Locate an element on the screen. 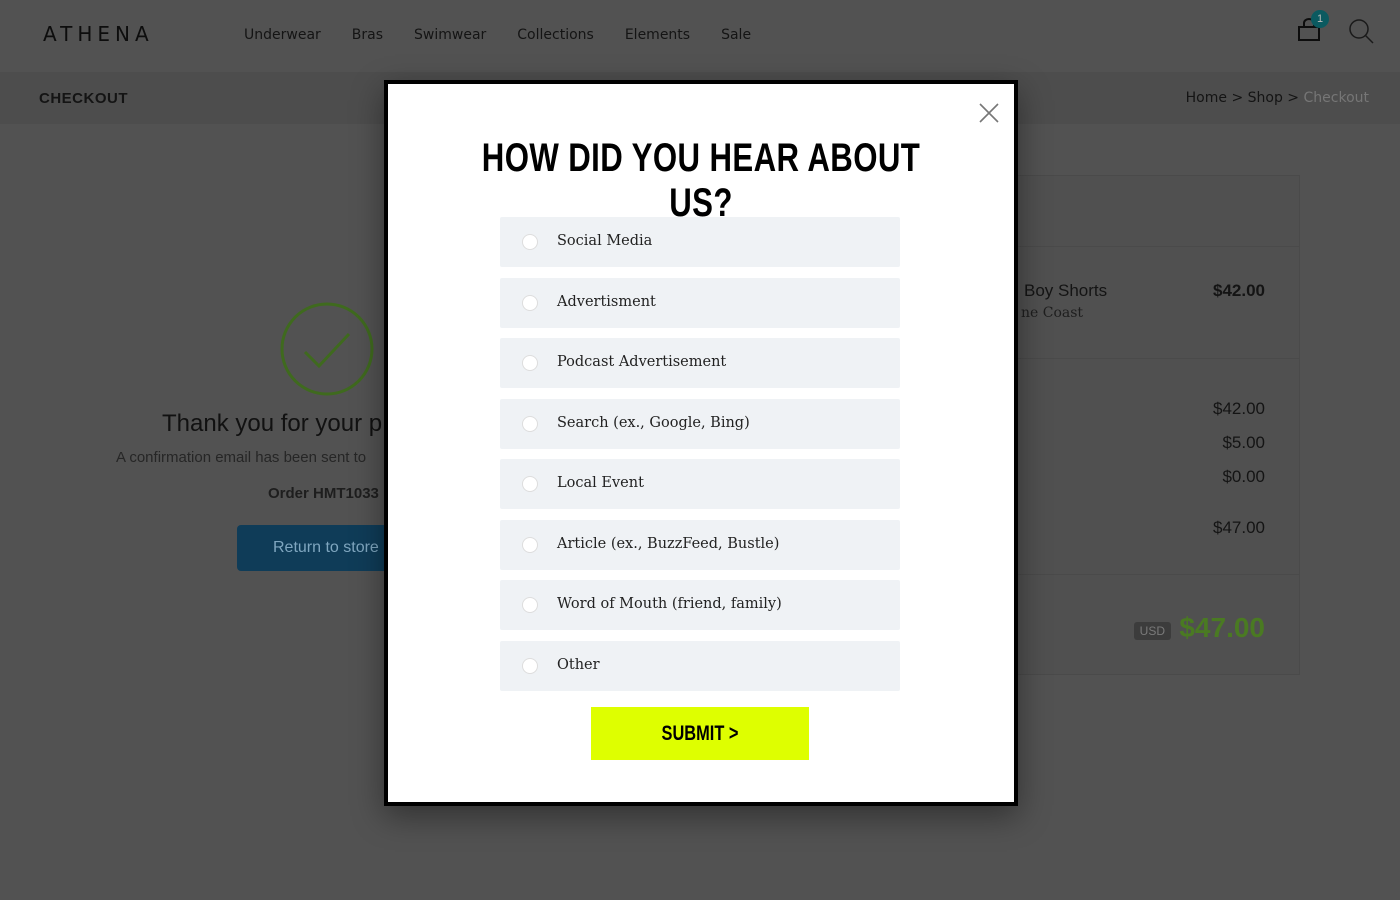 The height and width of the screenshot is (900, 1400). success-check-icon is located at coordinates (327, 349).